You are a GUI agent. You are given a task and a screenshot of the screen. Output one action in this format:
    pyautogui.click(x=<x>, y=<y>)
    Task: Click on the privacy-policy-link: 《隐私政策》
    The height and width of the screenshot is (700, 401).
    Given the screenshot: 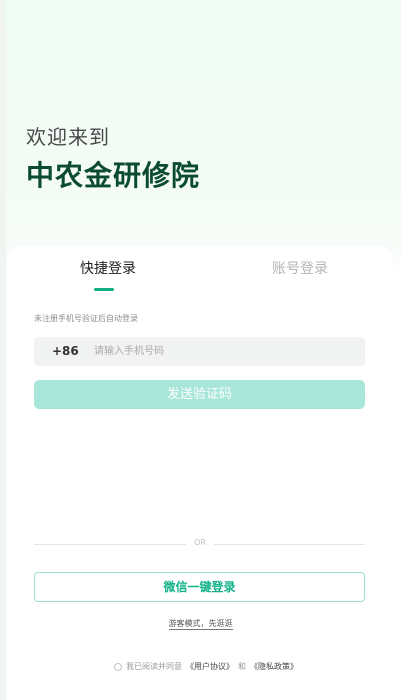 What is the action you would take?
    pyautogui.click(x=274, y=666)
    